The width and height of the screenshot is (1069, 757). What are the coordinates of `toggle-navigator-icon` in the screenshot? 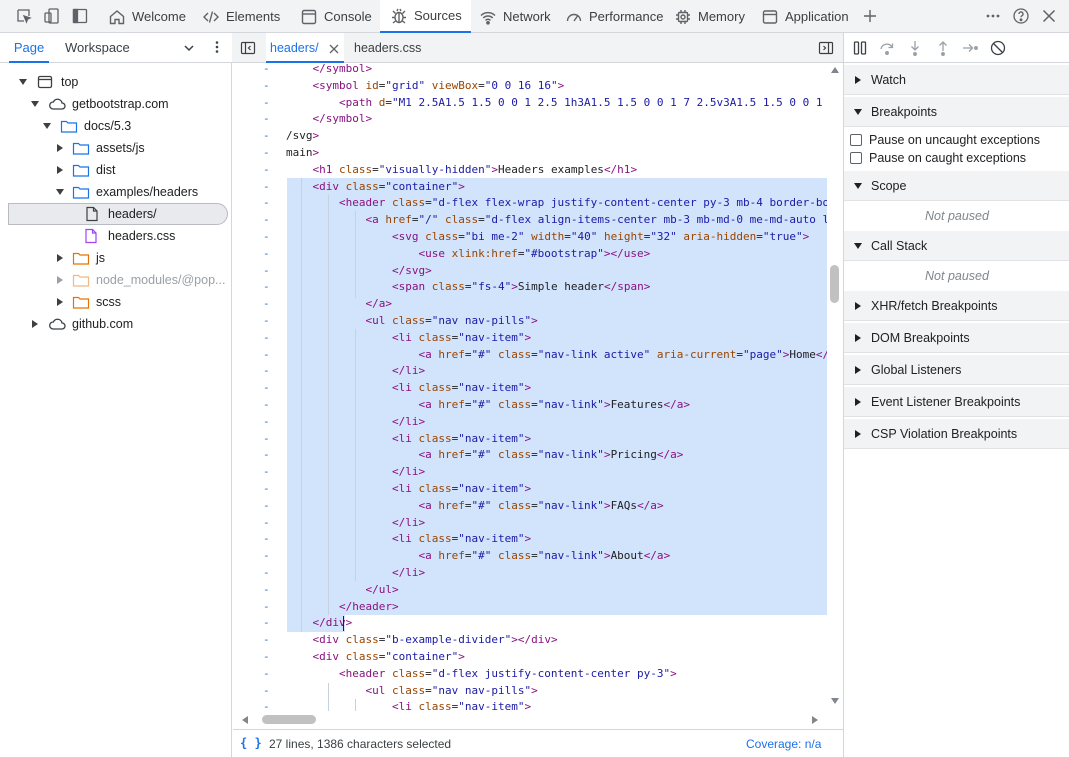 It's located at (248, 48).